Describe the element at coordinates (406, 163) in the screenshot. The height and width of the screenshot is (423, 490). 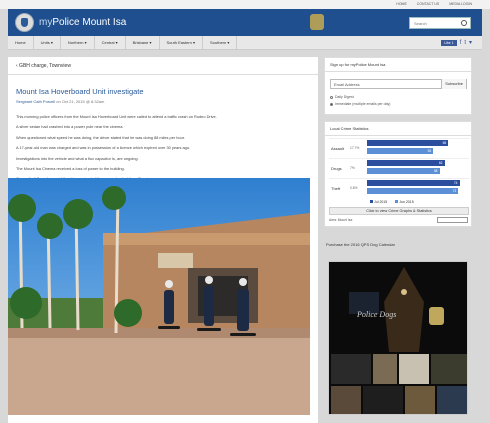
I see `crime-bar: 62` at that location.